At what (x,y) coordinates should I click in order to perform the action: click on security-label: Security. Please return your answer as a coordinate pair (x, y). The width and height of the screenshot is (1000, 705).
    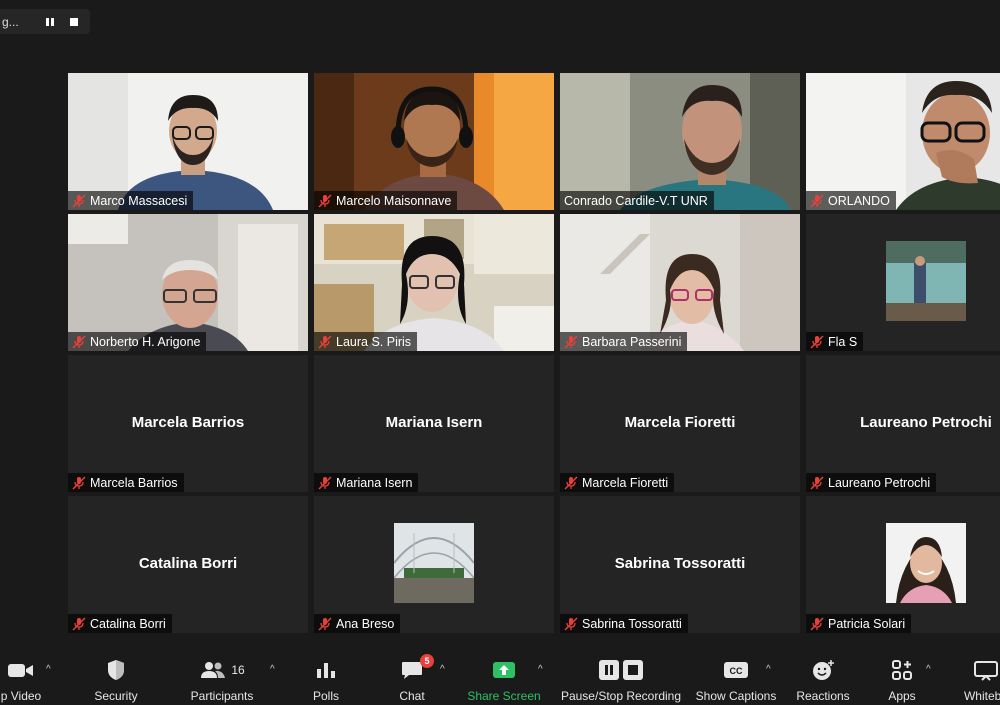
    Looking at the image, I should click on (116, 696).